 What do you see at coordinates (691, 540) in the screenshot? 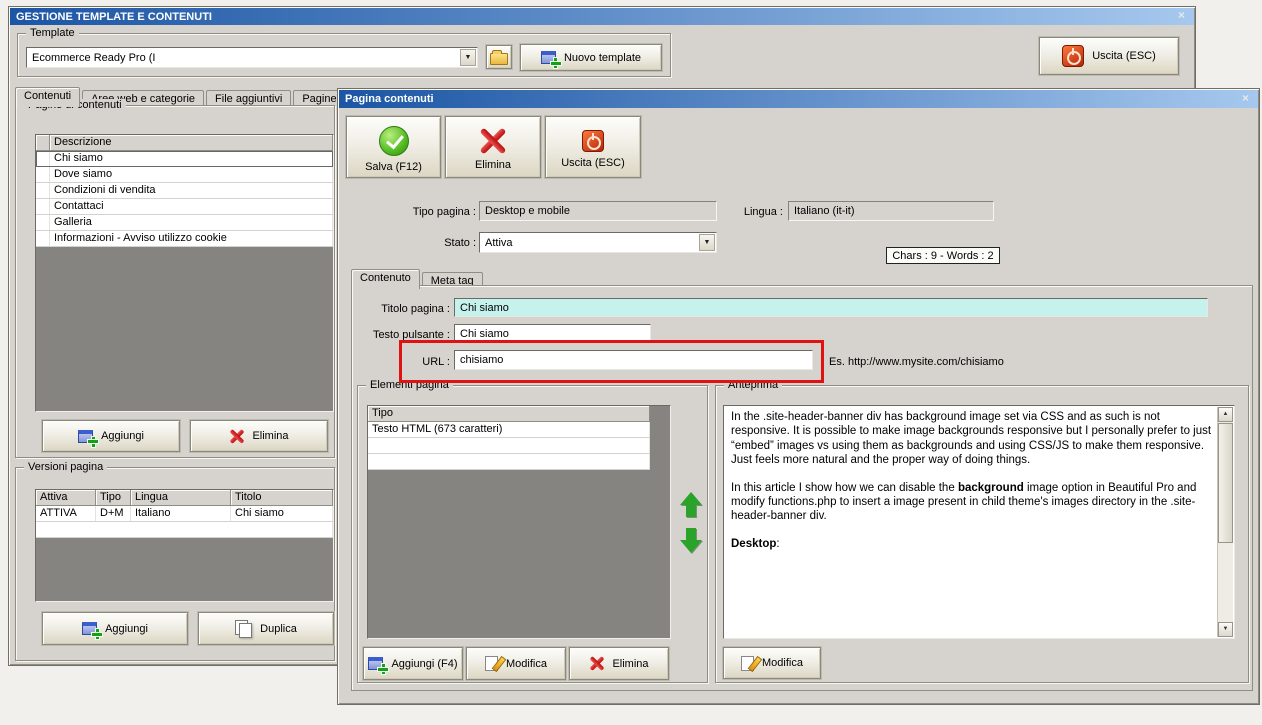
I see `move-down-arrow-icon` at bounding box center [691, 540].